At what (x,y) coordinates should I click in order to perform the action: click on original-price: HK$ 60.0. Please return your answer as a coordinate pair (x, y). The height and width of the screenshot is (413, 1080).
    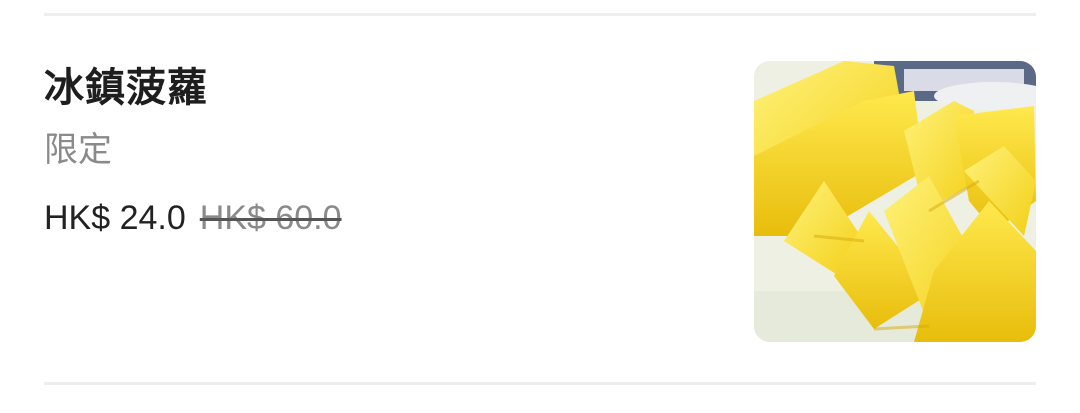
    Looking at the image, I should click on (270, 218).